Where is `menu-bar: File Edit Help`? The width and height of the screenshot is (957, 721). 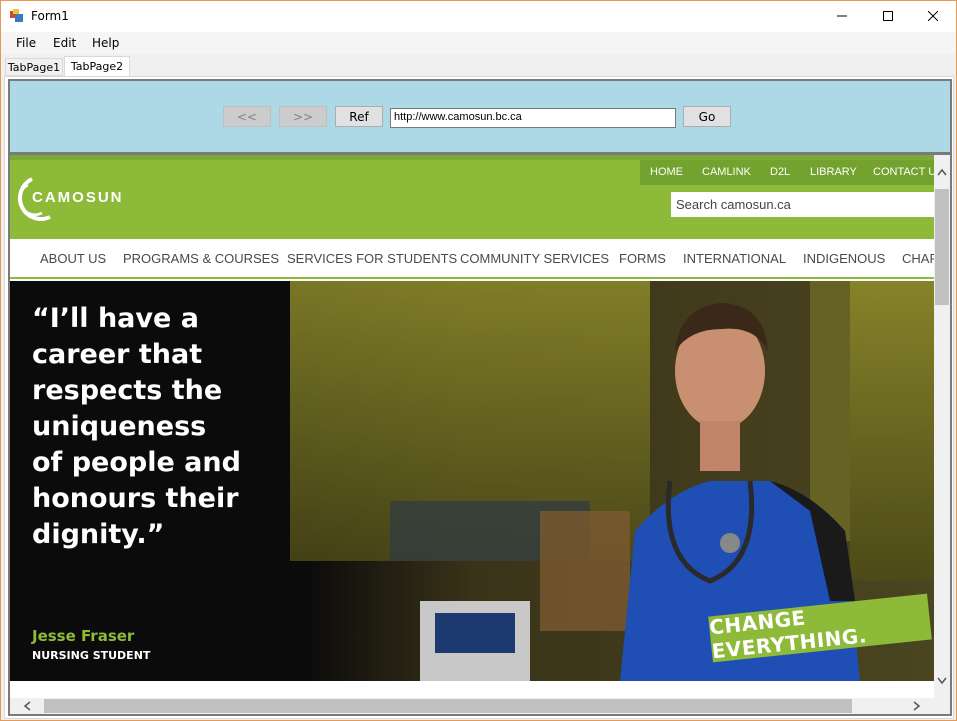 menu-bar: File Edit Help is located at coordinates (478, 43).